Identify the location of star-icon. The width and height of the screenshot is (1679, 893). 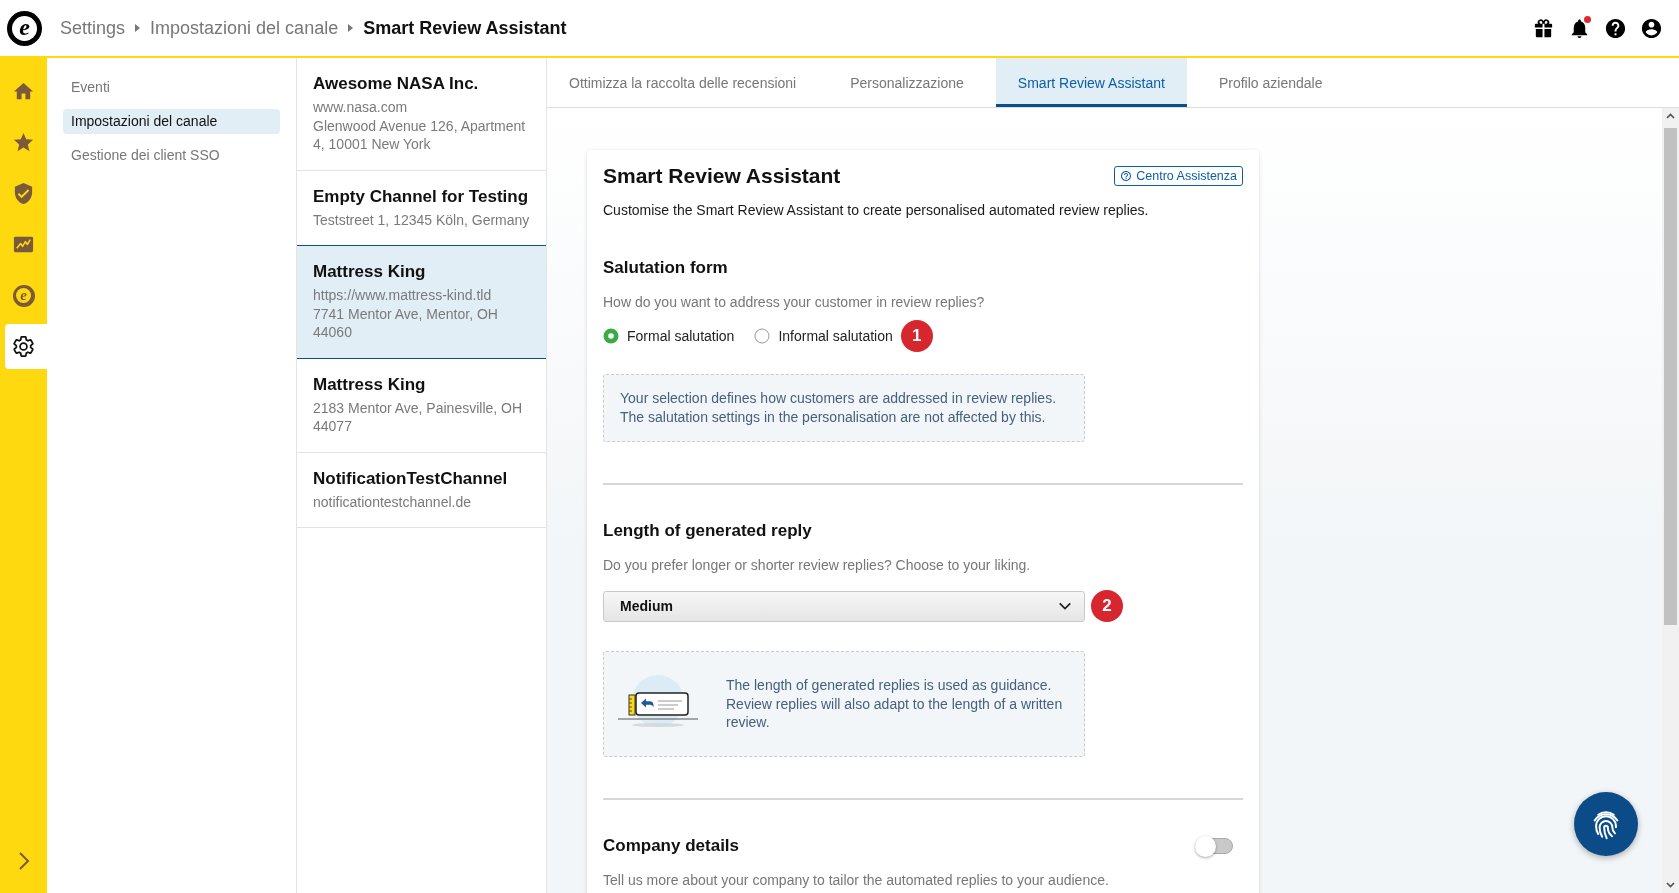
(23, 142).